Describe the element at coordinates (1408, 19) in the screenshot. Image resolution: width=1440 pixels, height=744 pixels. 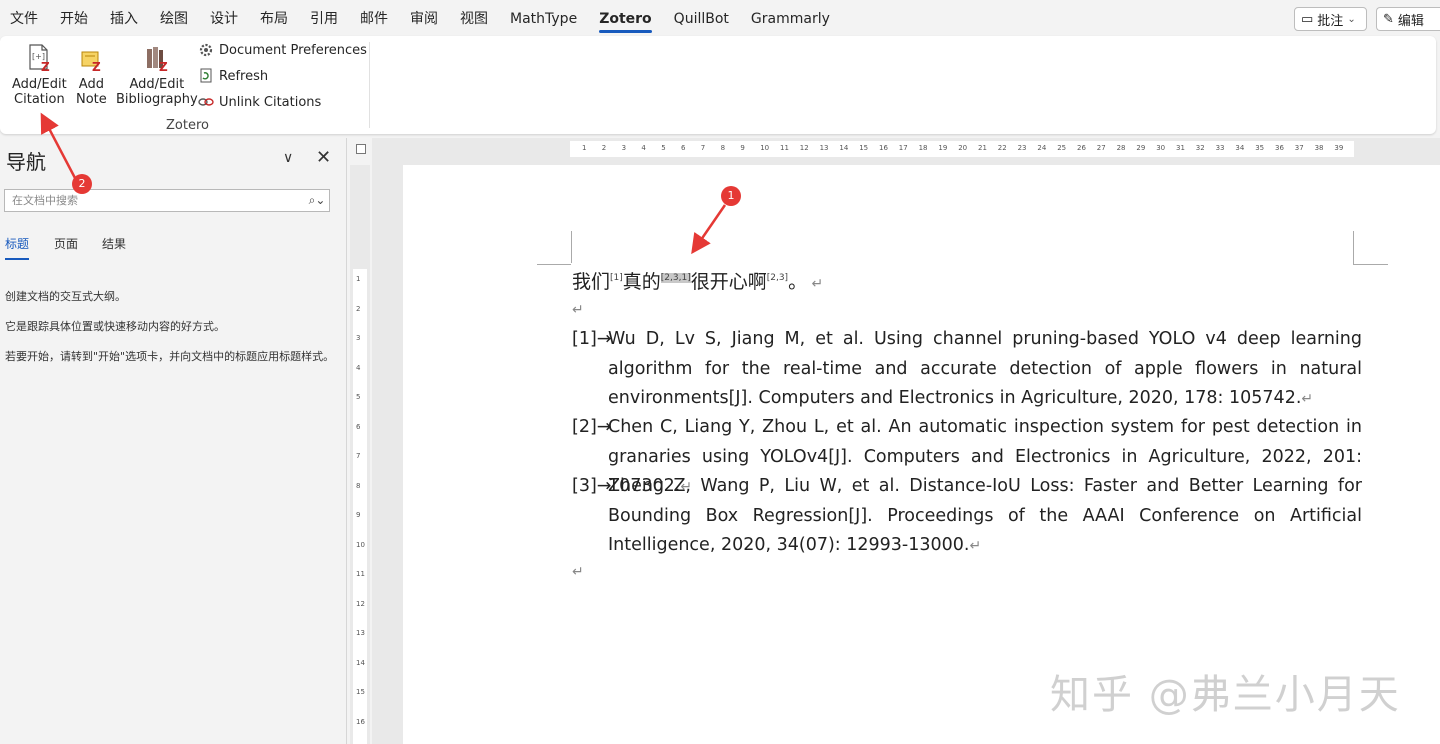
I see `editing-button: ✎ 编辑` at that location.